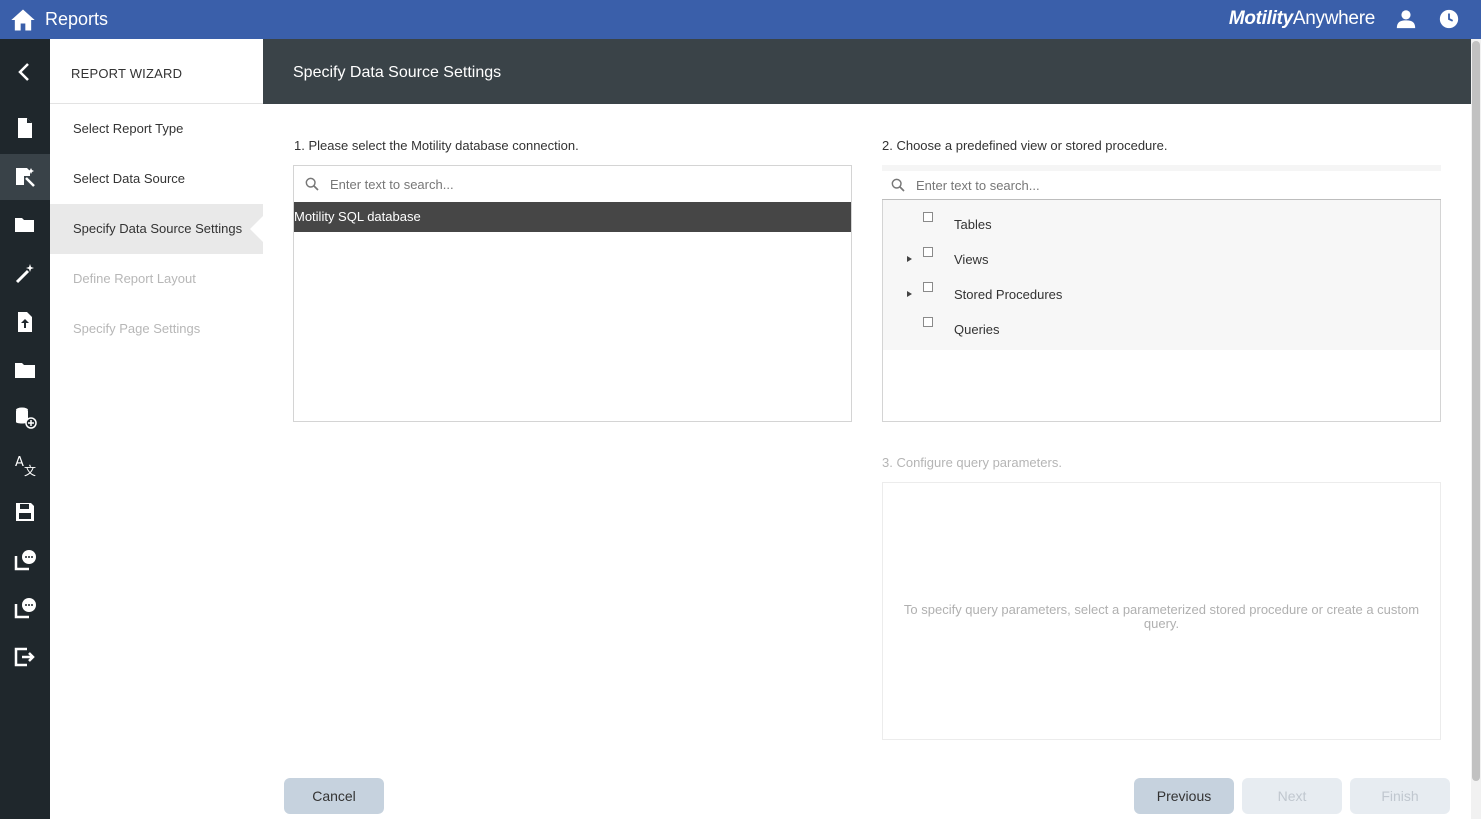 The image size is (1481, 819). What do you see at coordinates (1476, 411) in the screenshot?
I see `scrollbar-thumb` at bounding box center [1476, 411].